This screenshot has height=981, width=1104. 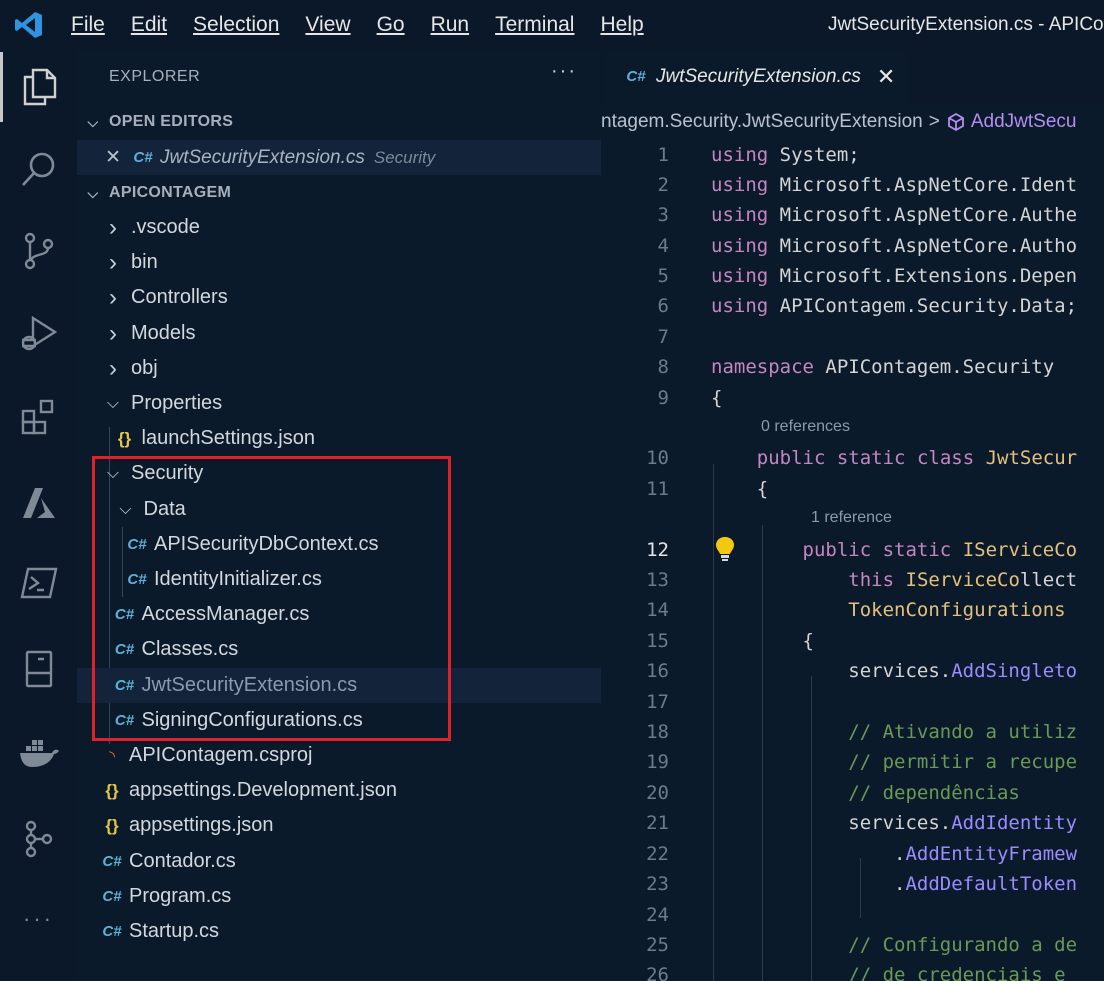 I want to click on code-line: 24, so click(x=852, y=915).